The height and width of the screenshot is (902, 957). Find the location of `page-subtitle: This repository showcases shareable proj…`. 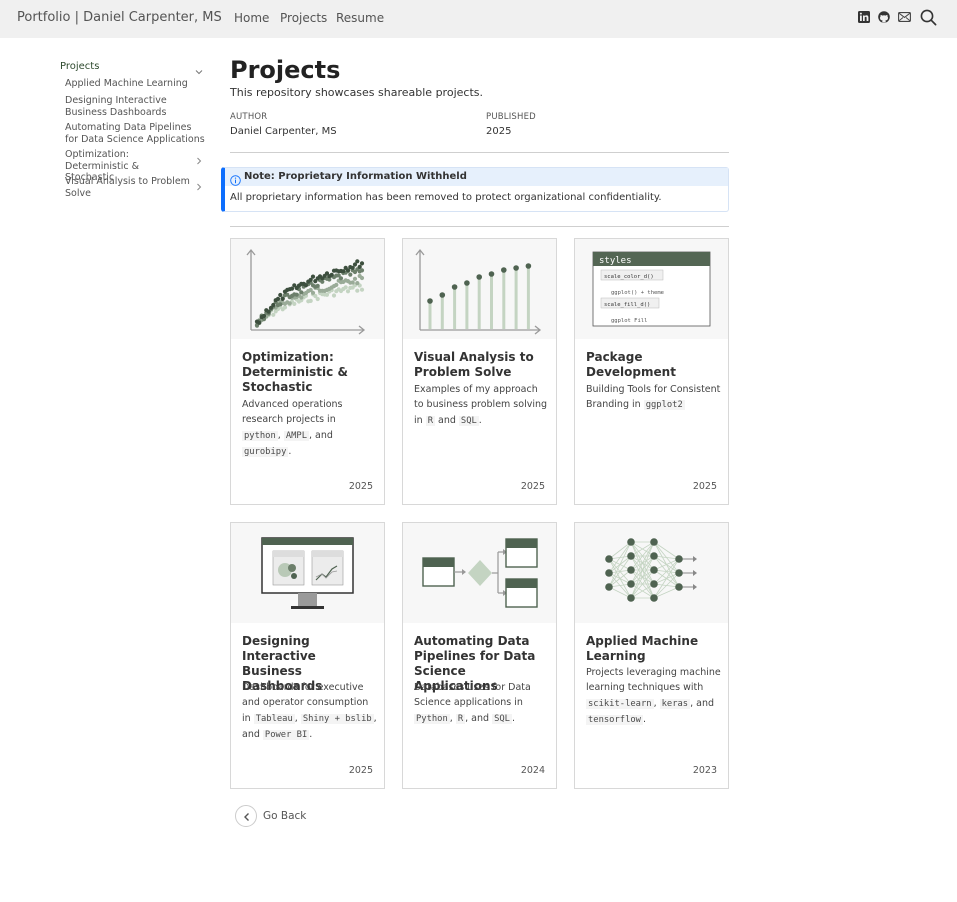

page-subtitle: This repository showcases shareable proj… is located at coordinates (356, 92).